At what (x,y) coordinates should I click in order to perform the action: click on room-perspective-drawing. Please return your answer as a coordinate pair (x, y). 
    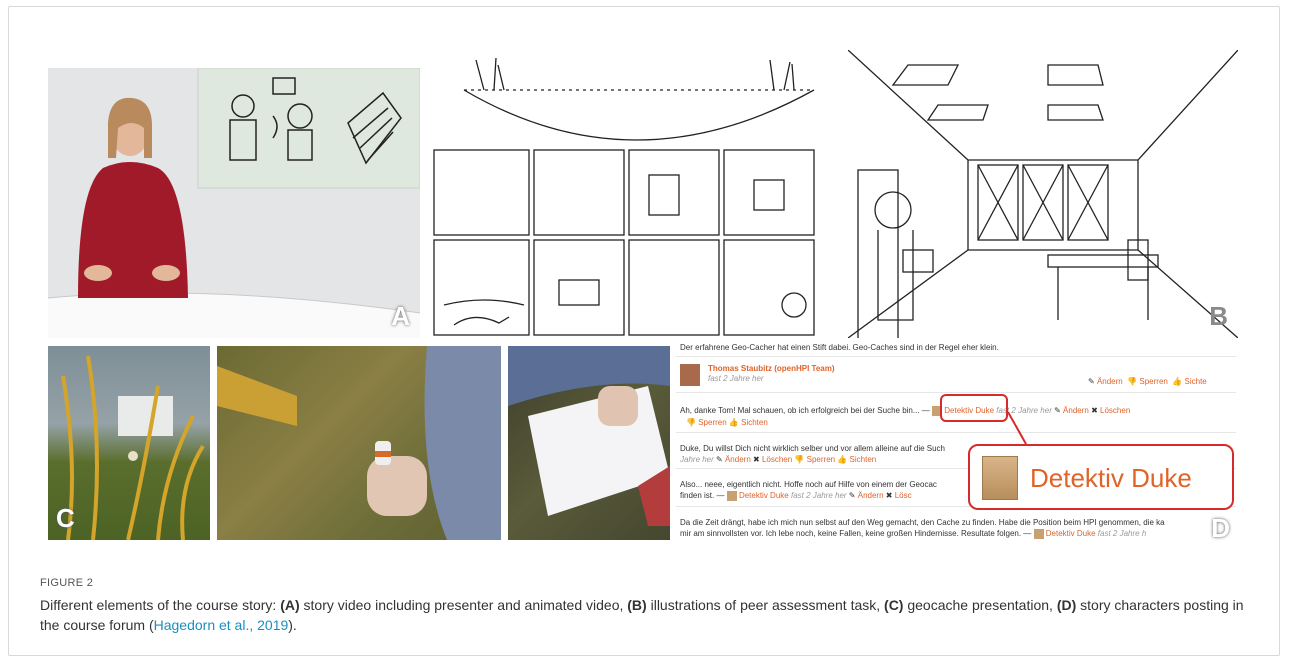
    Looking at the image, I should click on (1043, 194).